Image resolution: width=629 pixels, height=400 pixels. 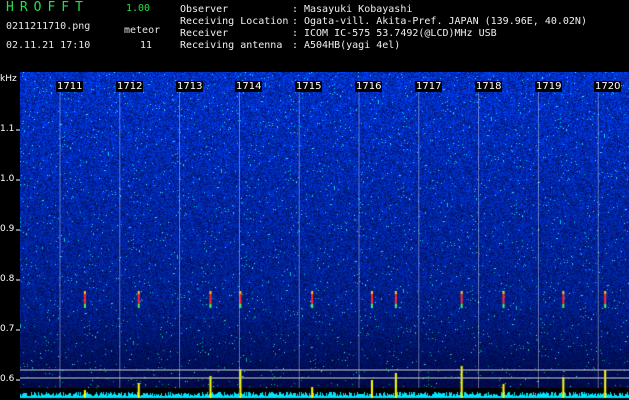 What do you see at coordinates (7, 329) in the screenshot?
I see `ytick-label: 0.7` at bounding box center [7, 329].